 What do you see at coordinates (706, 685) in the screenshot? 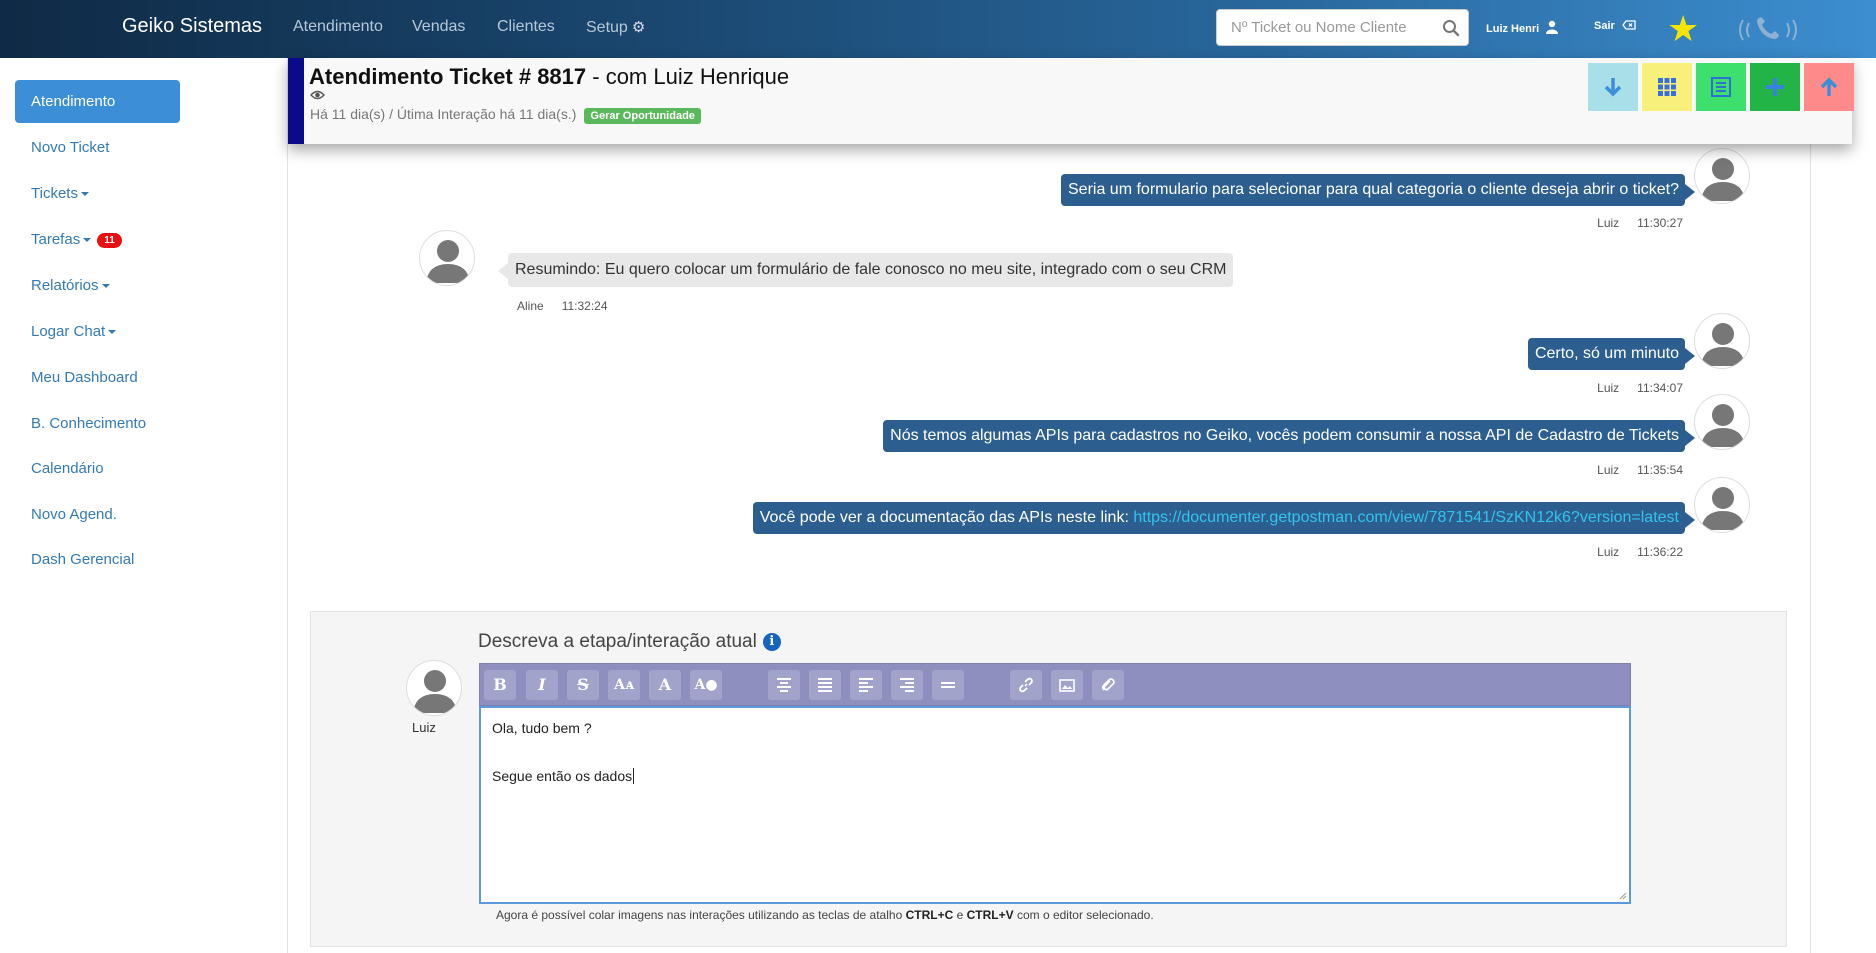
I see `background-color-button: A●` at bounding box center [706, 685].